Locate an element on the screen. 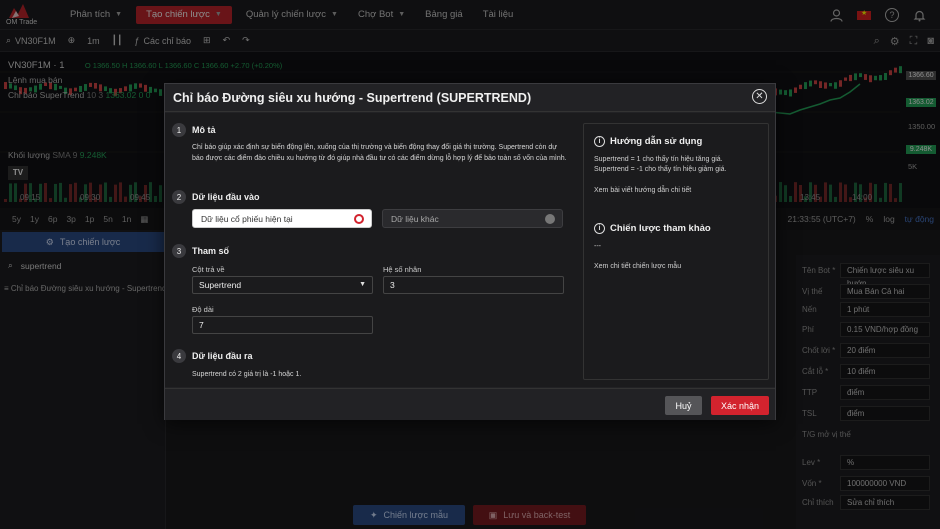 This screenshot has width=940, height=529. step-title-output: Dữ liệu đầu ra is located at coordinates (222, 356).